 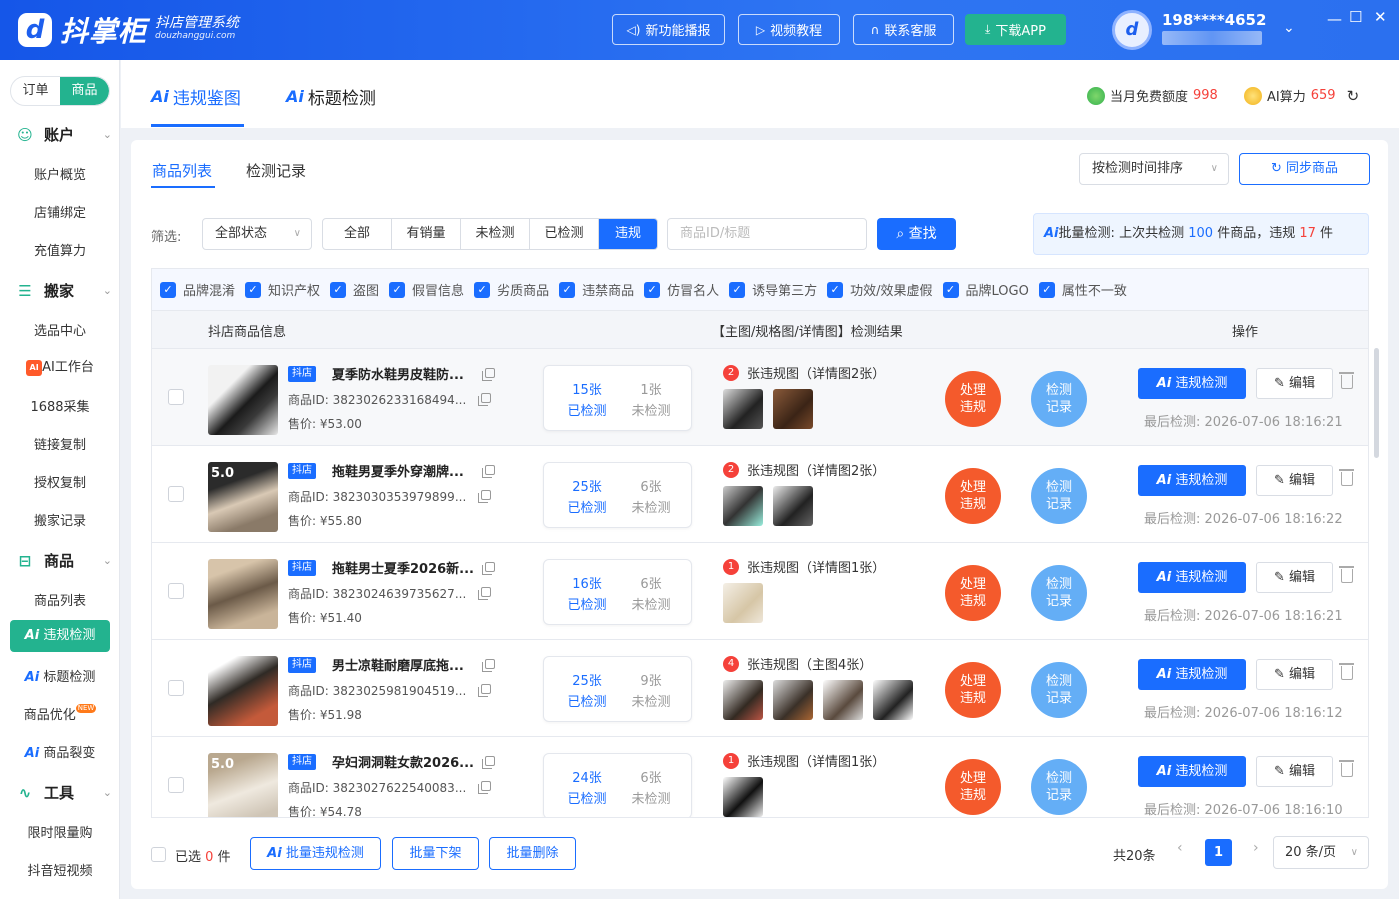 What do you see at coordinates (60, 675) in the screenshot?
I see `sidebar-item-title-check: Ai 标题检测` at bounding box center [60, 675].